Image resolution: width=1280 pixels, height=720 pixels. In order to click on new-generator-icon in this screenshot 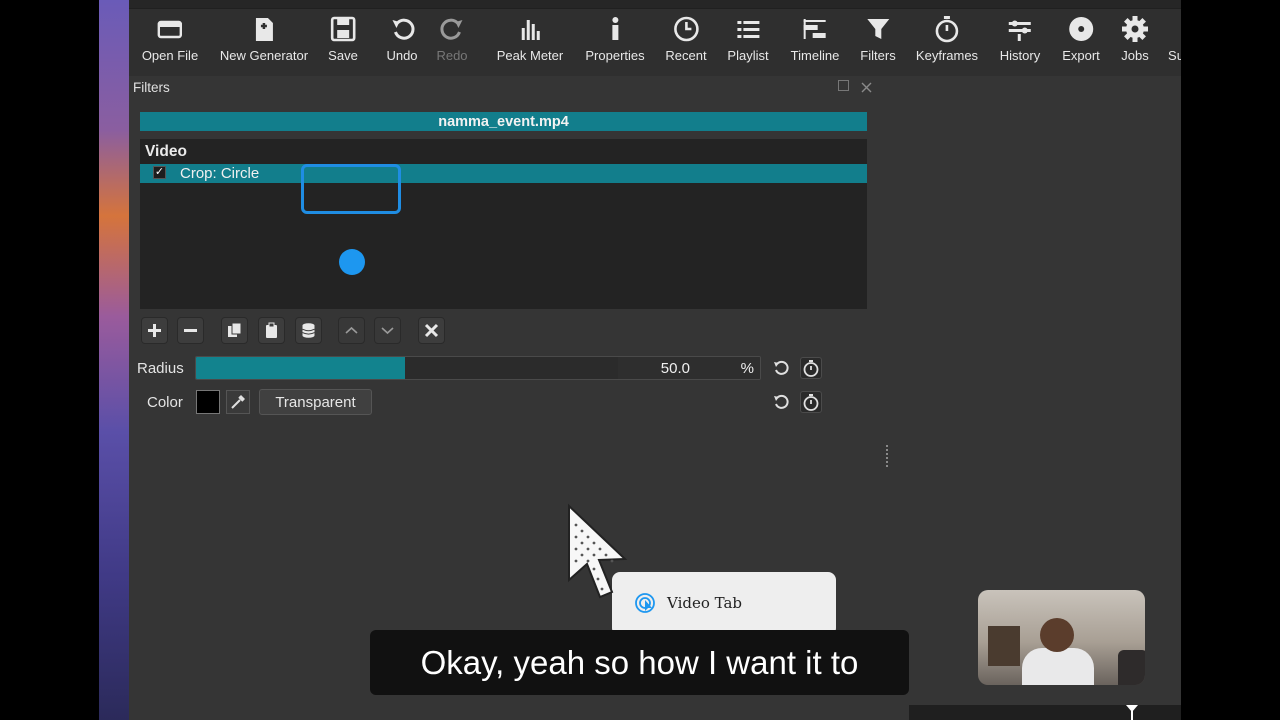, I will do `click(264, 29)`.